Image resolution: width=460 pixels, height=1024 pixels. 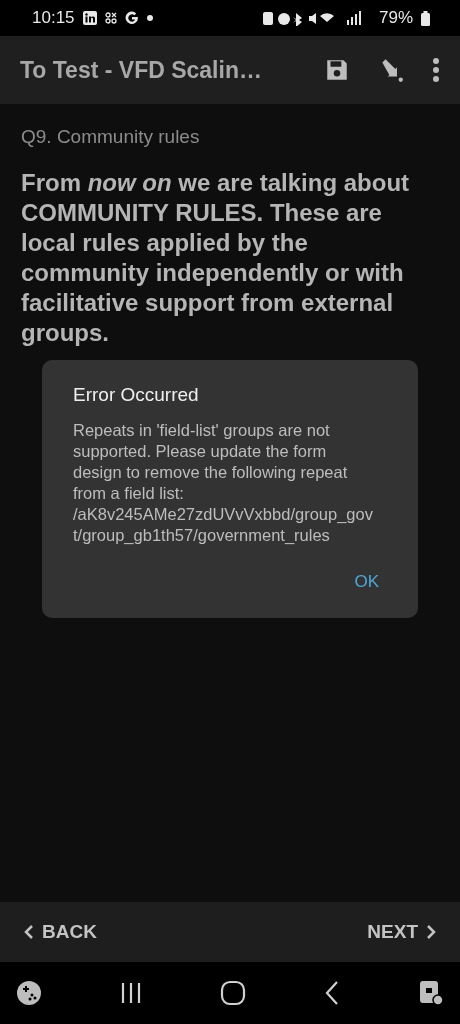 What do you see at coordinates (425, 18) in the screenshot?
I see `battery-icon` at bounding box center [425, 18].